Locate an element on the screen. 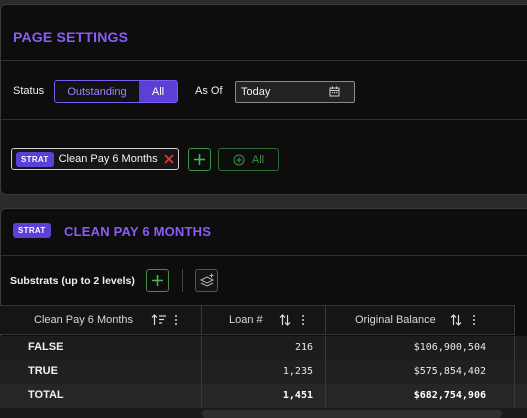 Image resolution: width=527 pixels, height=418 pixels. status-option-all: All is located at coordinates (158, 91).